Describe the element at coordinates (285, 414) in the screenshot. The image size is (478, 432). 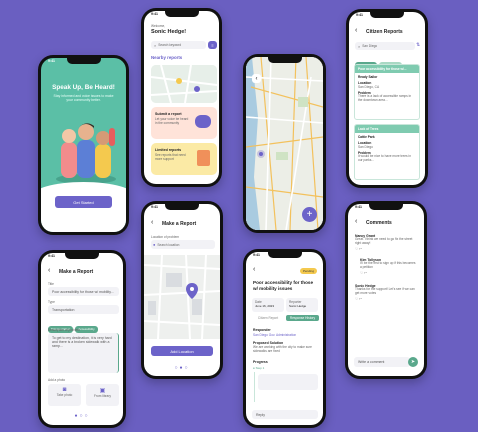
I see `reply-input: Reply` at that location.